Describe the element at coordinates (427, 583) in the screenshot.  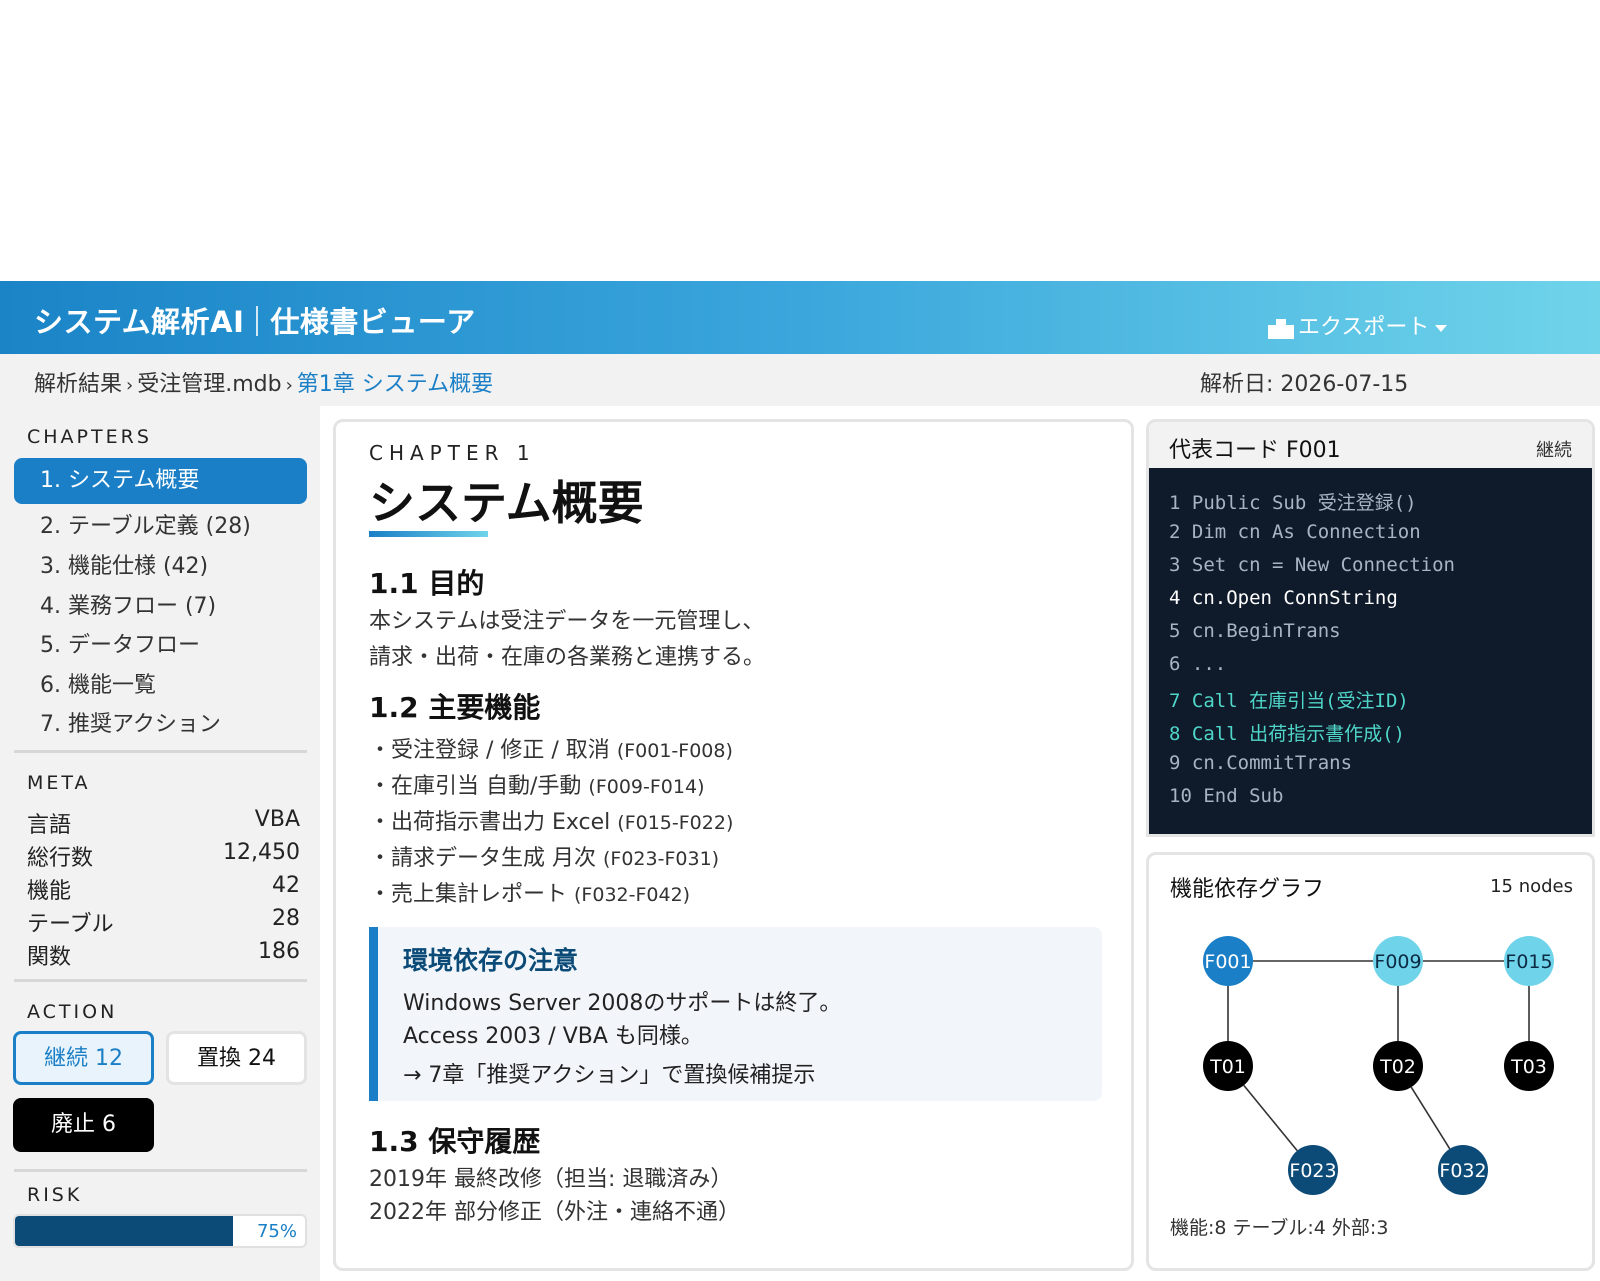
I see `section-heading-purpose: 1.1 目的` at that location.